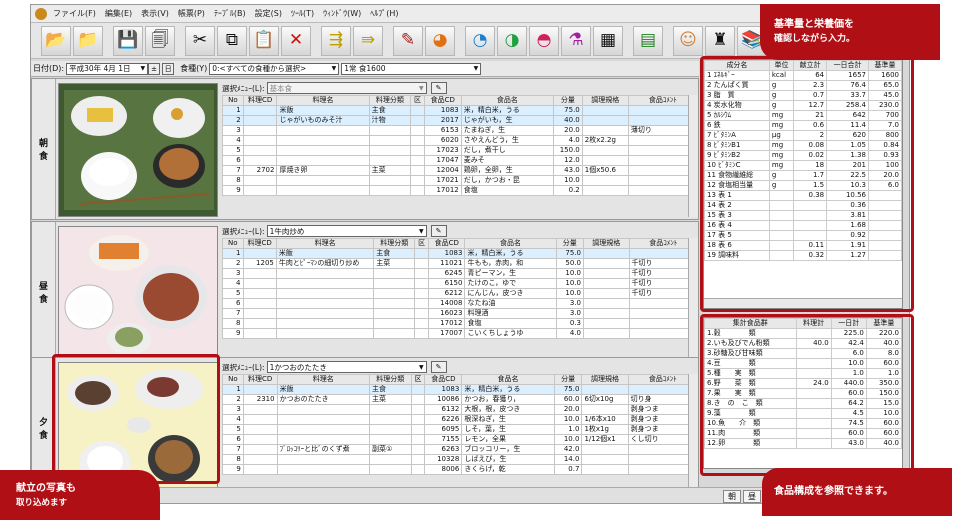 The height and width of the screenshot is (526, 958). Describe the element at coordinates (507, 170) in the screenshot. I see `table-cell: 鶏卵，全卵，生` at that location.